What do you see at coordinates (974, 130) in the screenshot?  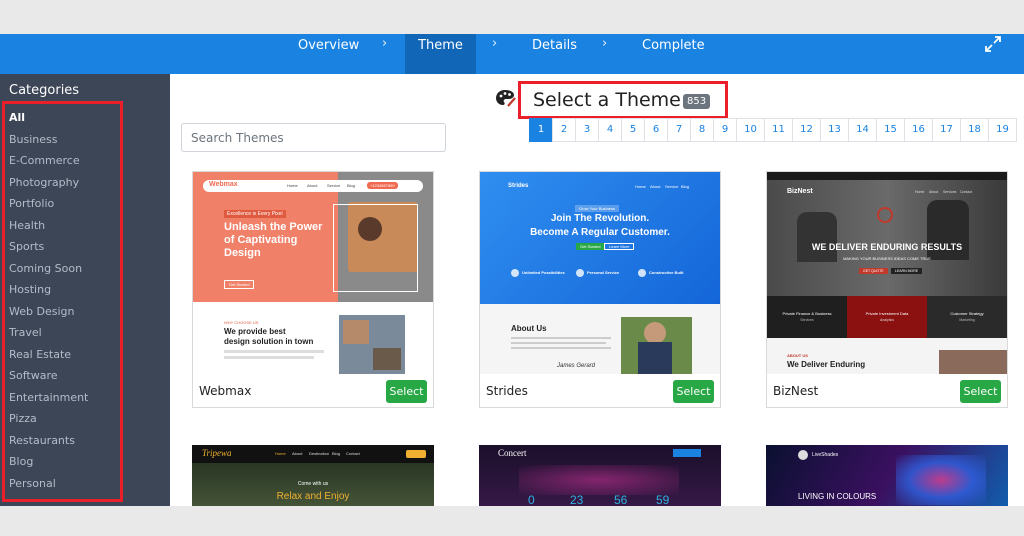 I see `page-link: 18` at bounding box center [974, 130].